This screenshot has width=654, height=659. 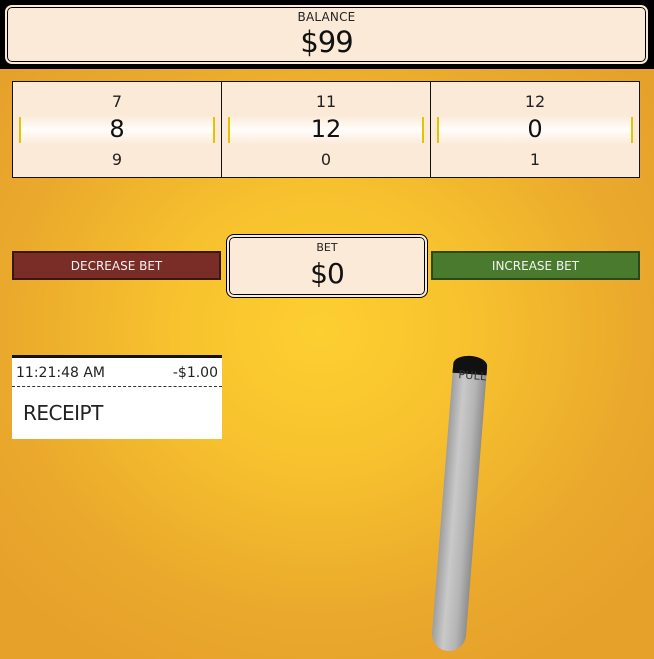 What do you see at coordinates (535, 101) in the screenshot?
I see `reel-symbol-above: 12` at bounding box center [535, 101].